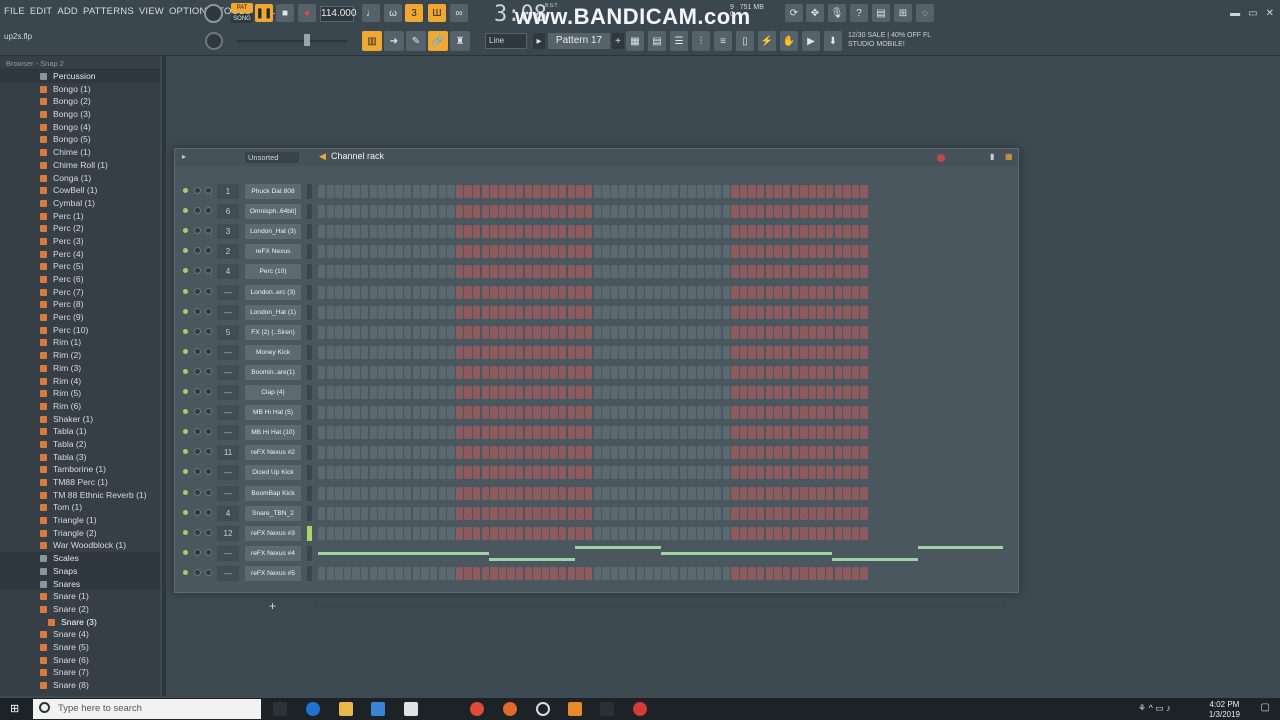 Image resolution: width=1280 pixels, height=720 pixels. What do you see at coordinates (307, 13) in the screenshot?
I see `record-button: ●` at bounding box center [307, 13].